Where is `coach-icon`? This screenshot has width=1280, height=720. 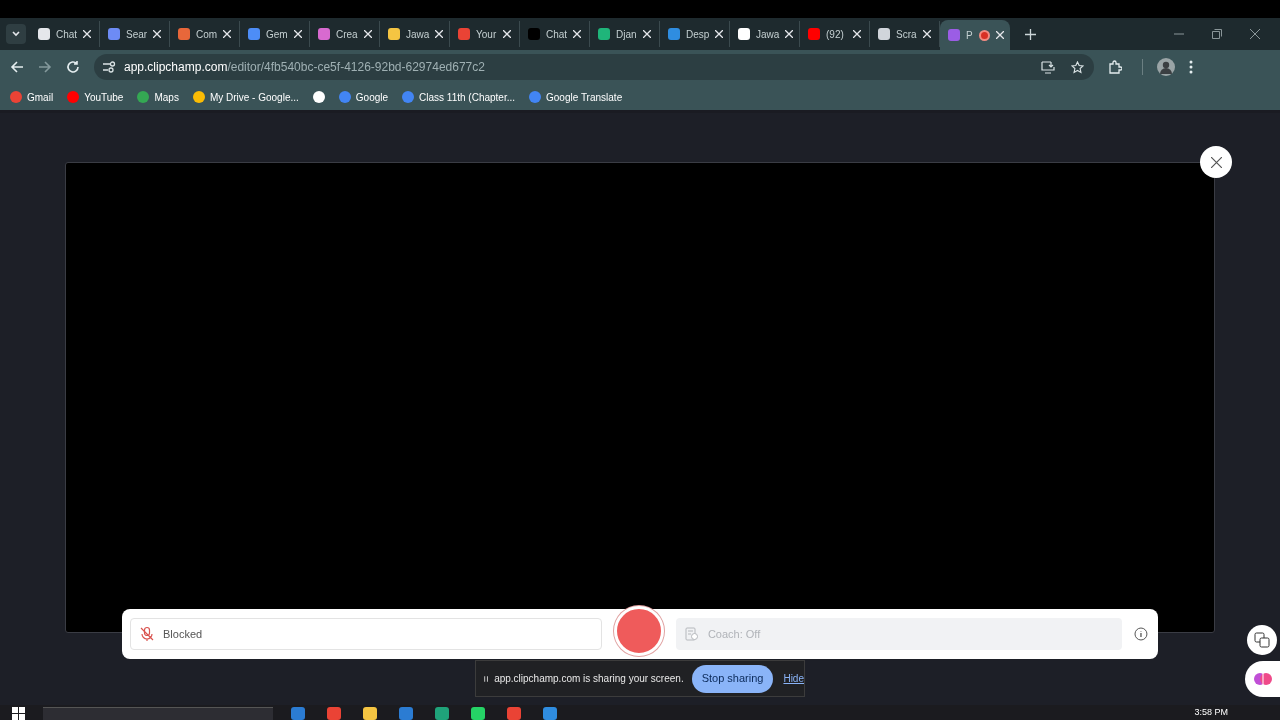
coach-icon is located at coordinates (691, 634).